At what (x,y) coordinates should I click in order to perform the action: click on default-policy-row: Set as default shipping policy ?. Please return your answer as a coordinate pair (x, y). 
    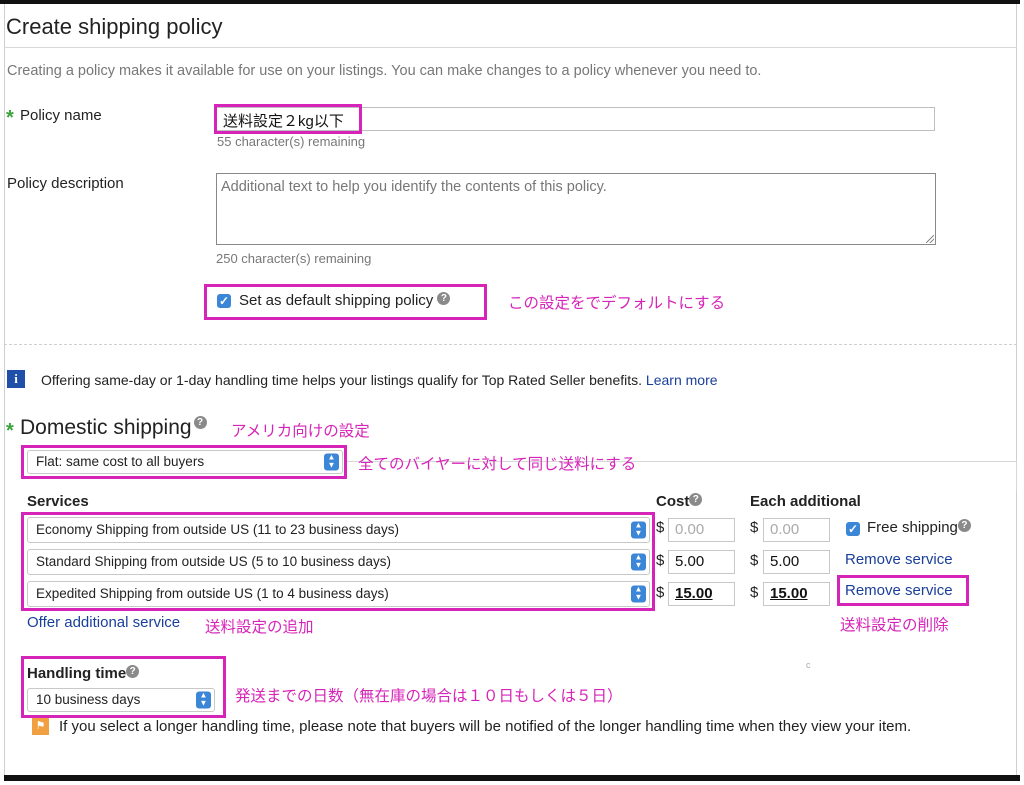
    Looking at the image, I should click on (345, 300).